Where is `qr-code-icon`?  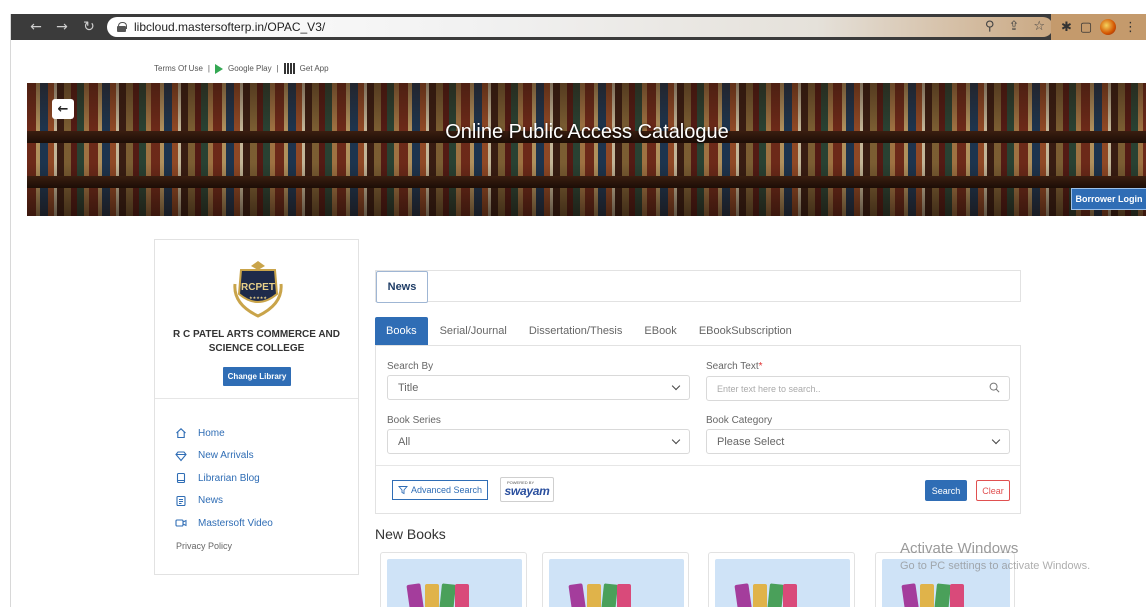 qr-code-icon is located at coordinates (289, 68).